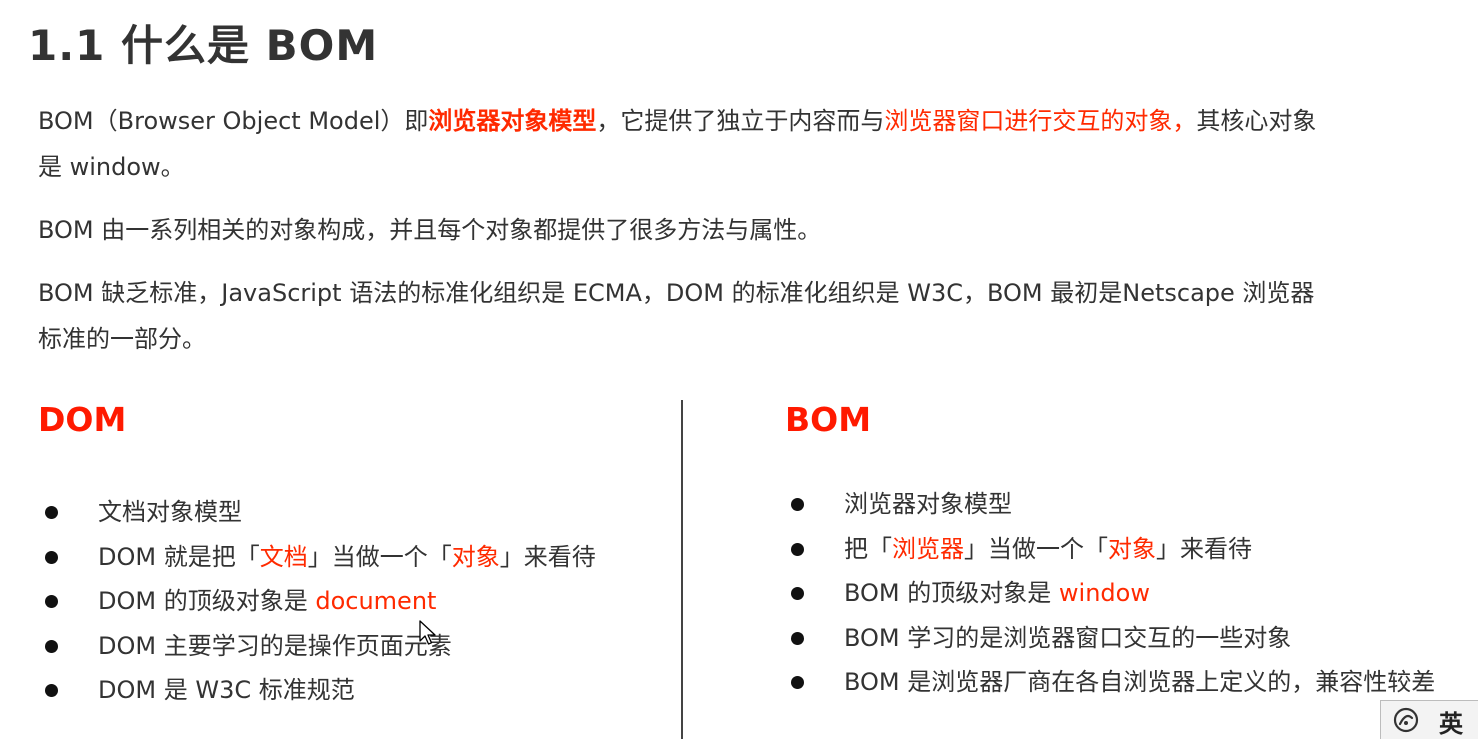 The height and width of the screenshot is (739, 1478). Describe the element at coordinates (203, 45) in the screenshot. I see `slide-title: 1.1 什么是 BOM` at that location.